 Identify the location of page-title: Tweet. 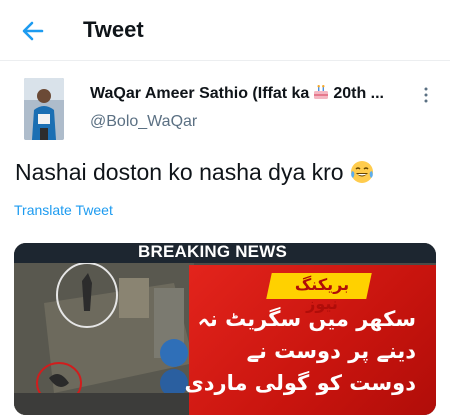
(113, 29).